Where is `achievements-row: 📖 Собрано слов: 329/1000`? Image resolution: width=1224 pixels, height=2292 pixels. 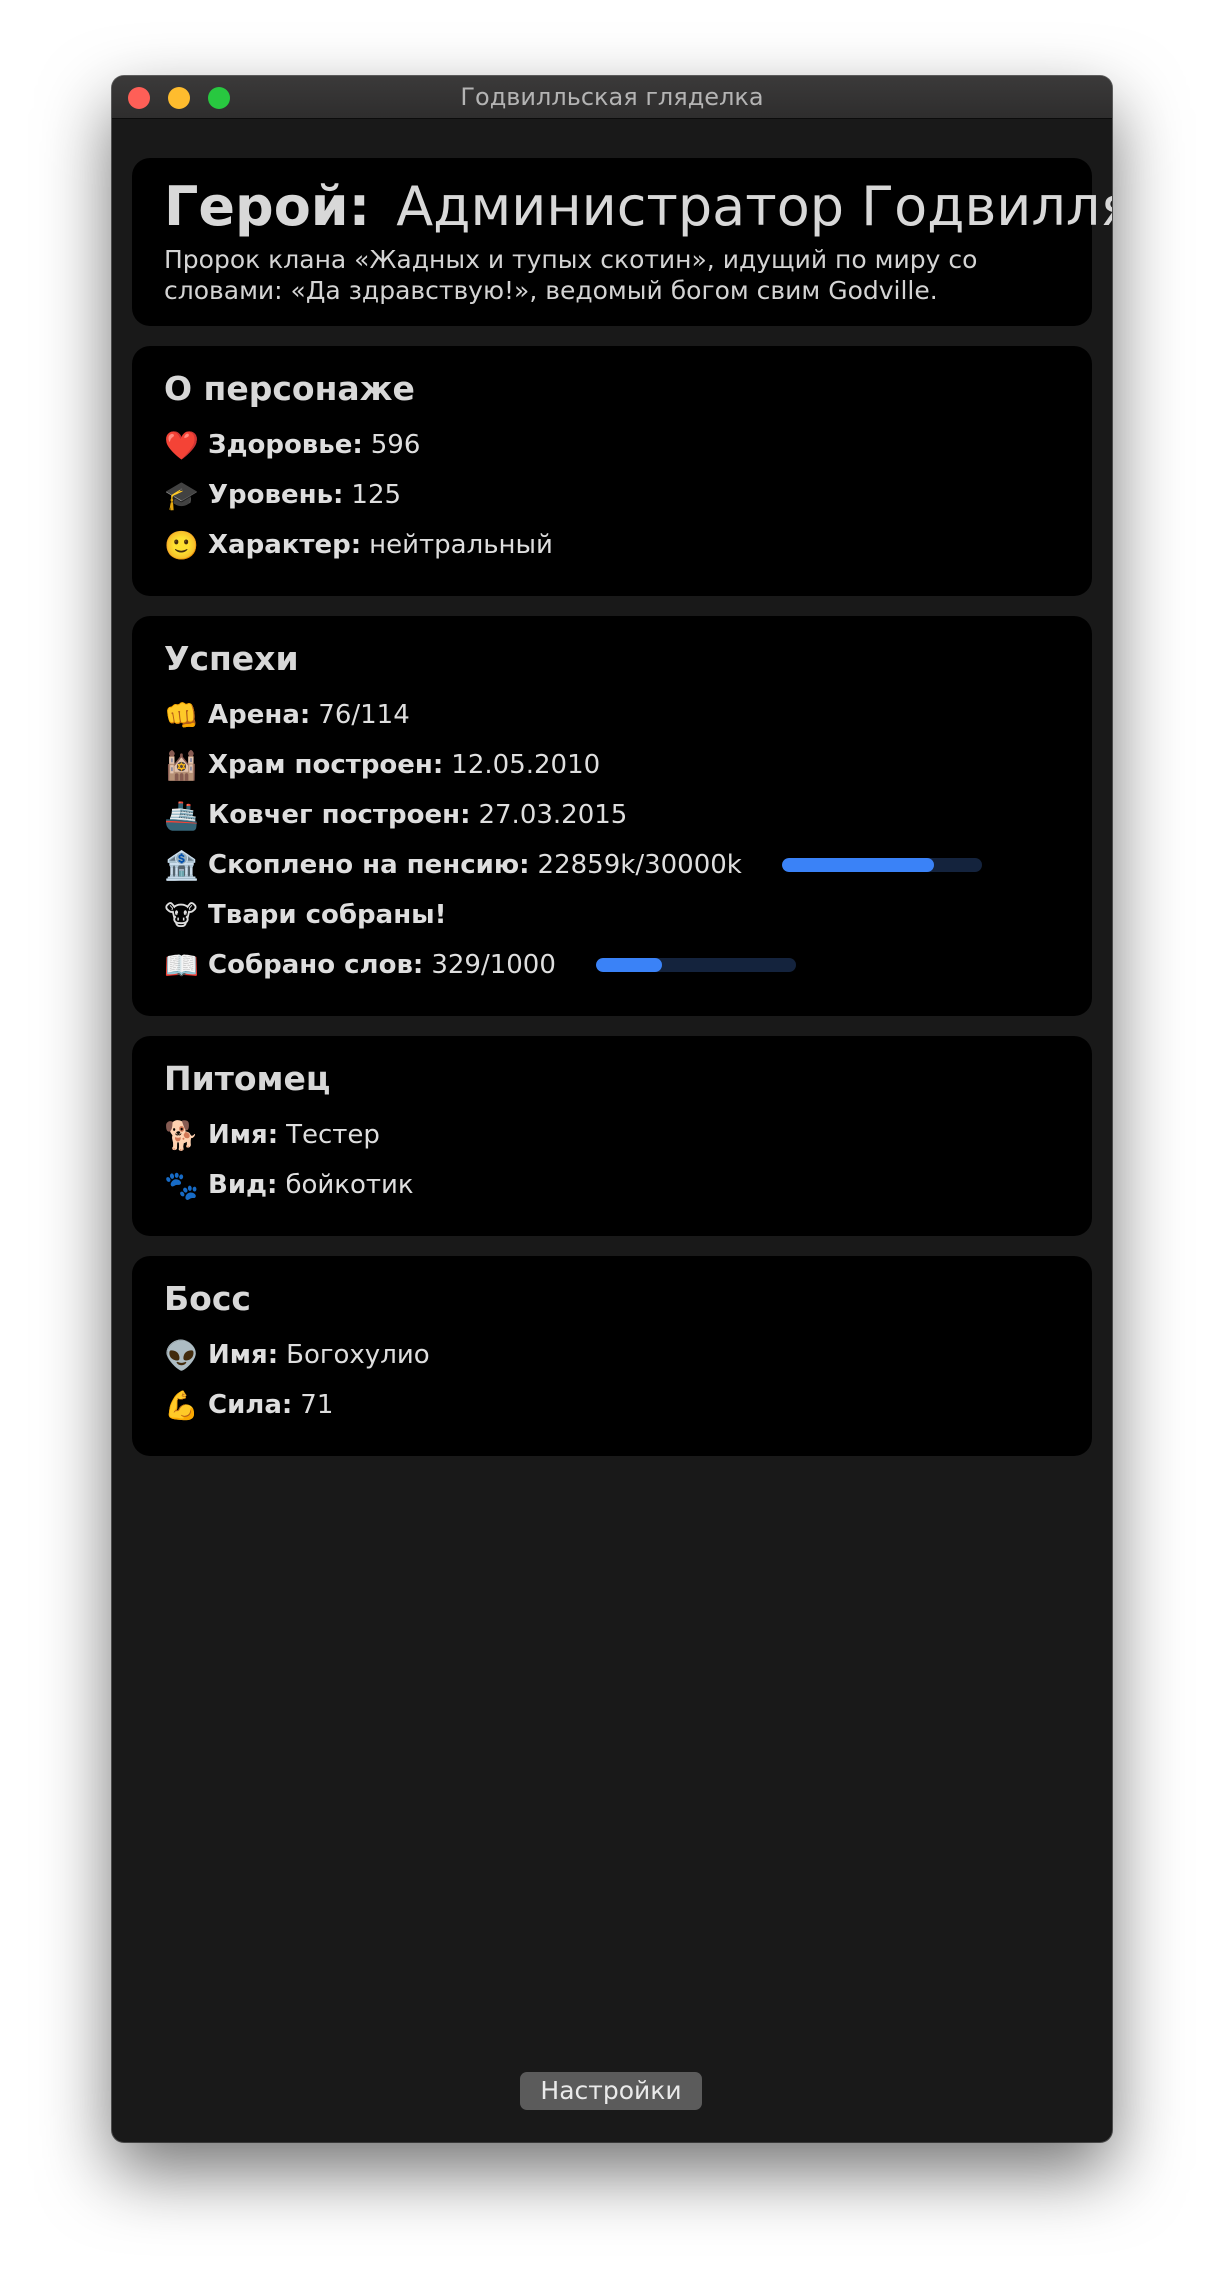
achievements-row: 📖 Собрано слов: 329/1000 is located at coordinates (612, 965).